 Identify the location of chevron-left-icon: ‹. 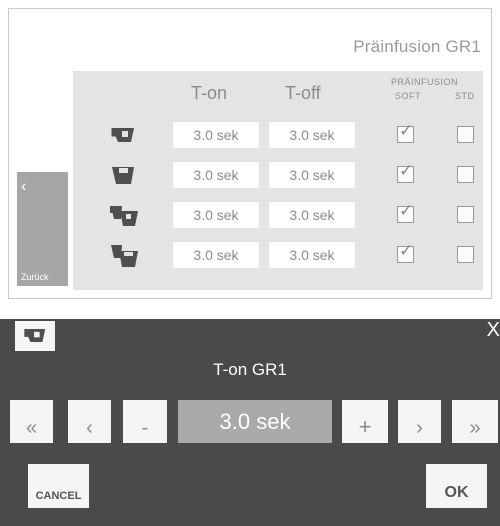
(24, 186).